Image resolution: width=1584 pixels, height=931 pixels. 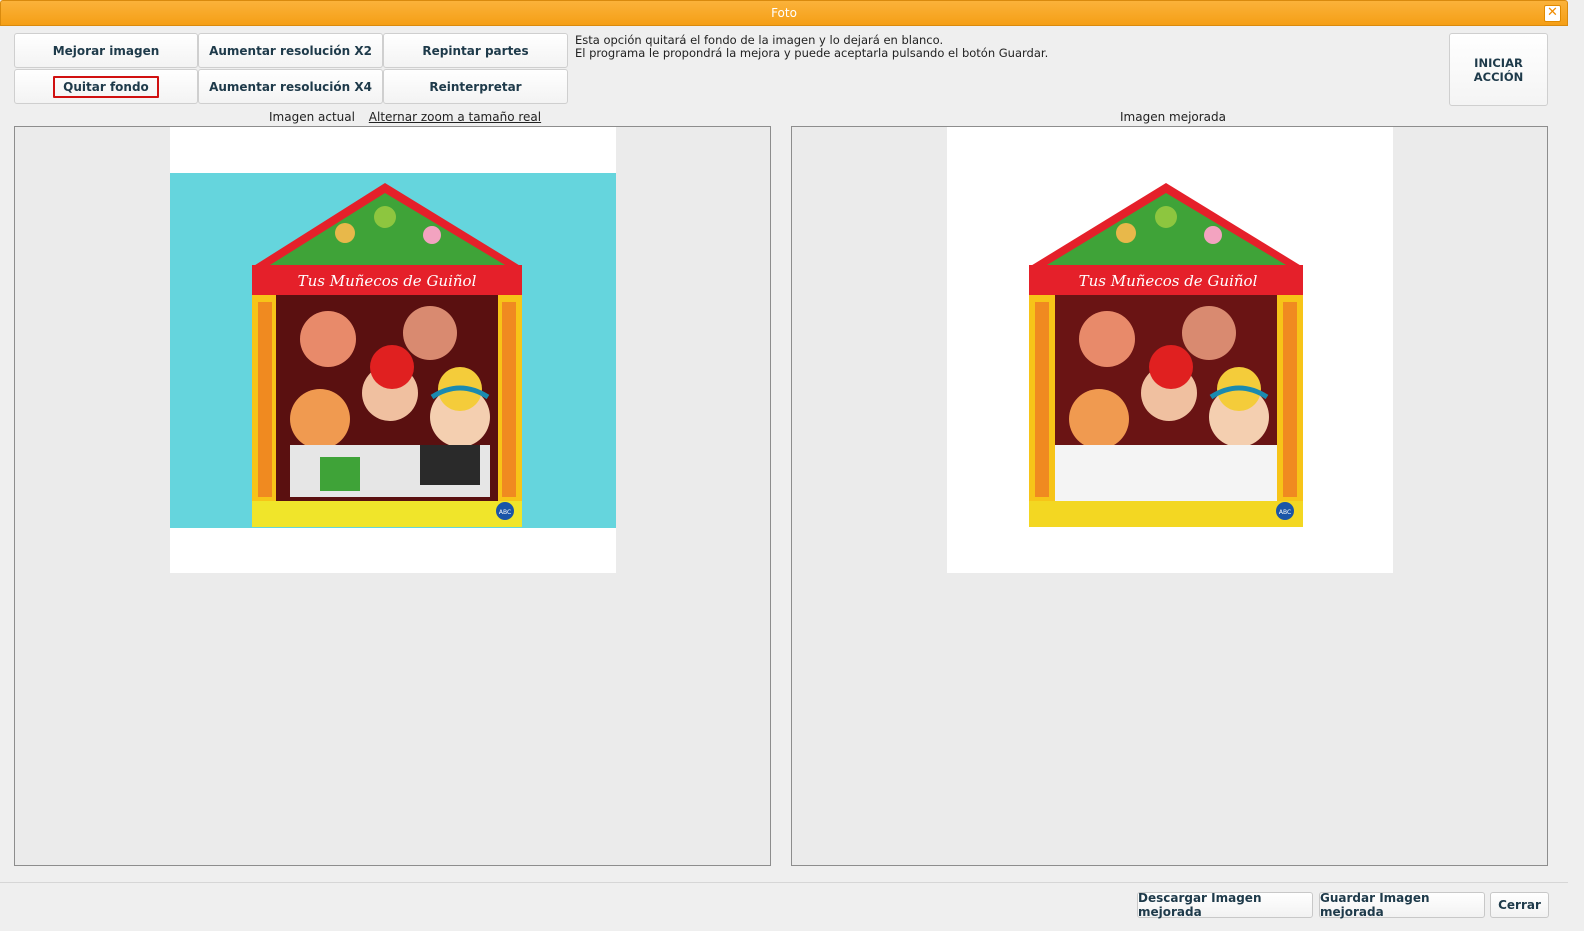 I want to click on footer-divider, so click(x=784, y=882).